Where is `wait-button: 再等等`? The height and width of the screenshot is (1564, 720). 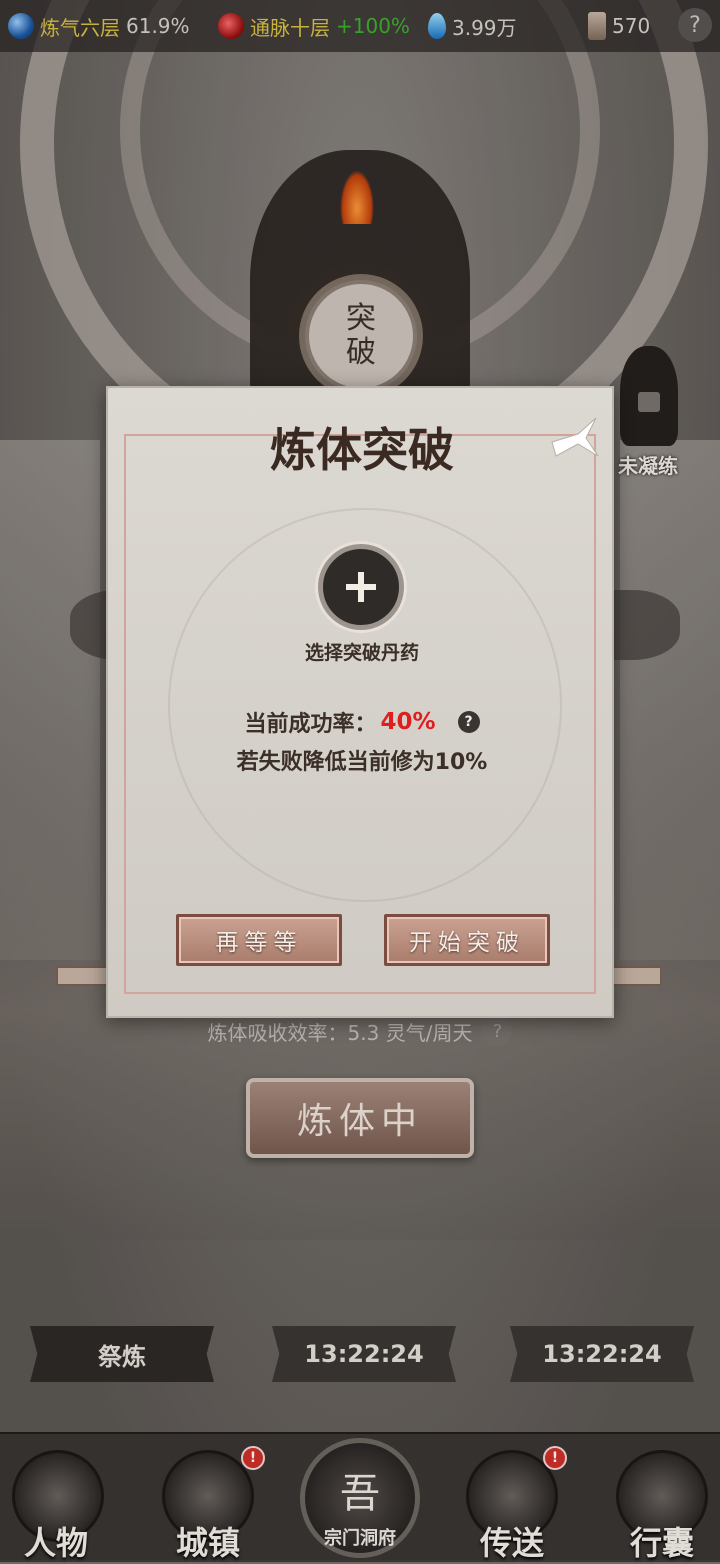 wait-button: 再等等 is located at coordinates (259, 940).